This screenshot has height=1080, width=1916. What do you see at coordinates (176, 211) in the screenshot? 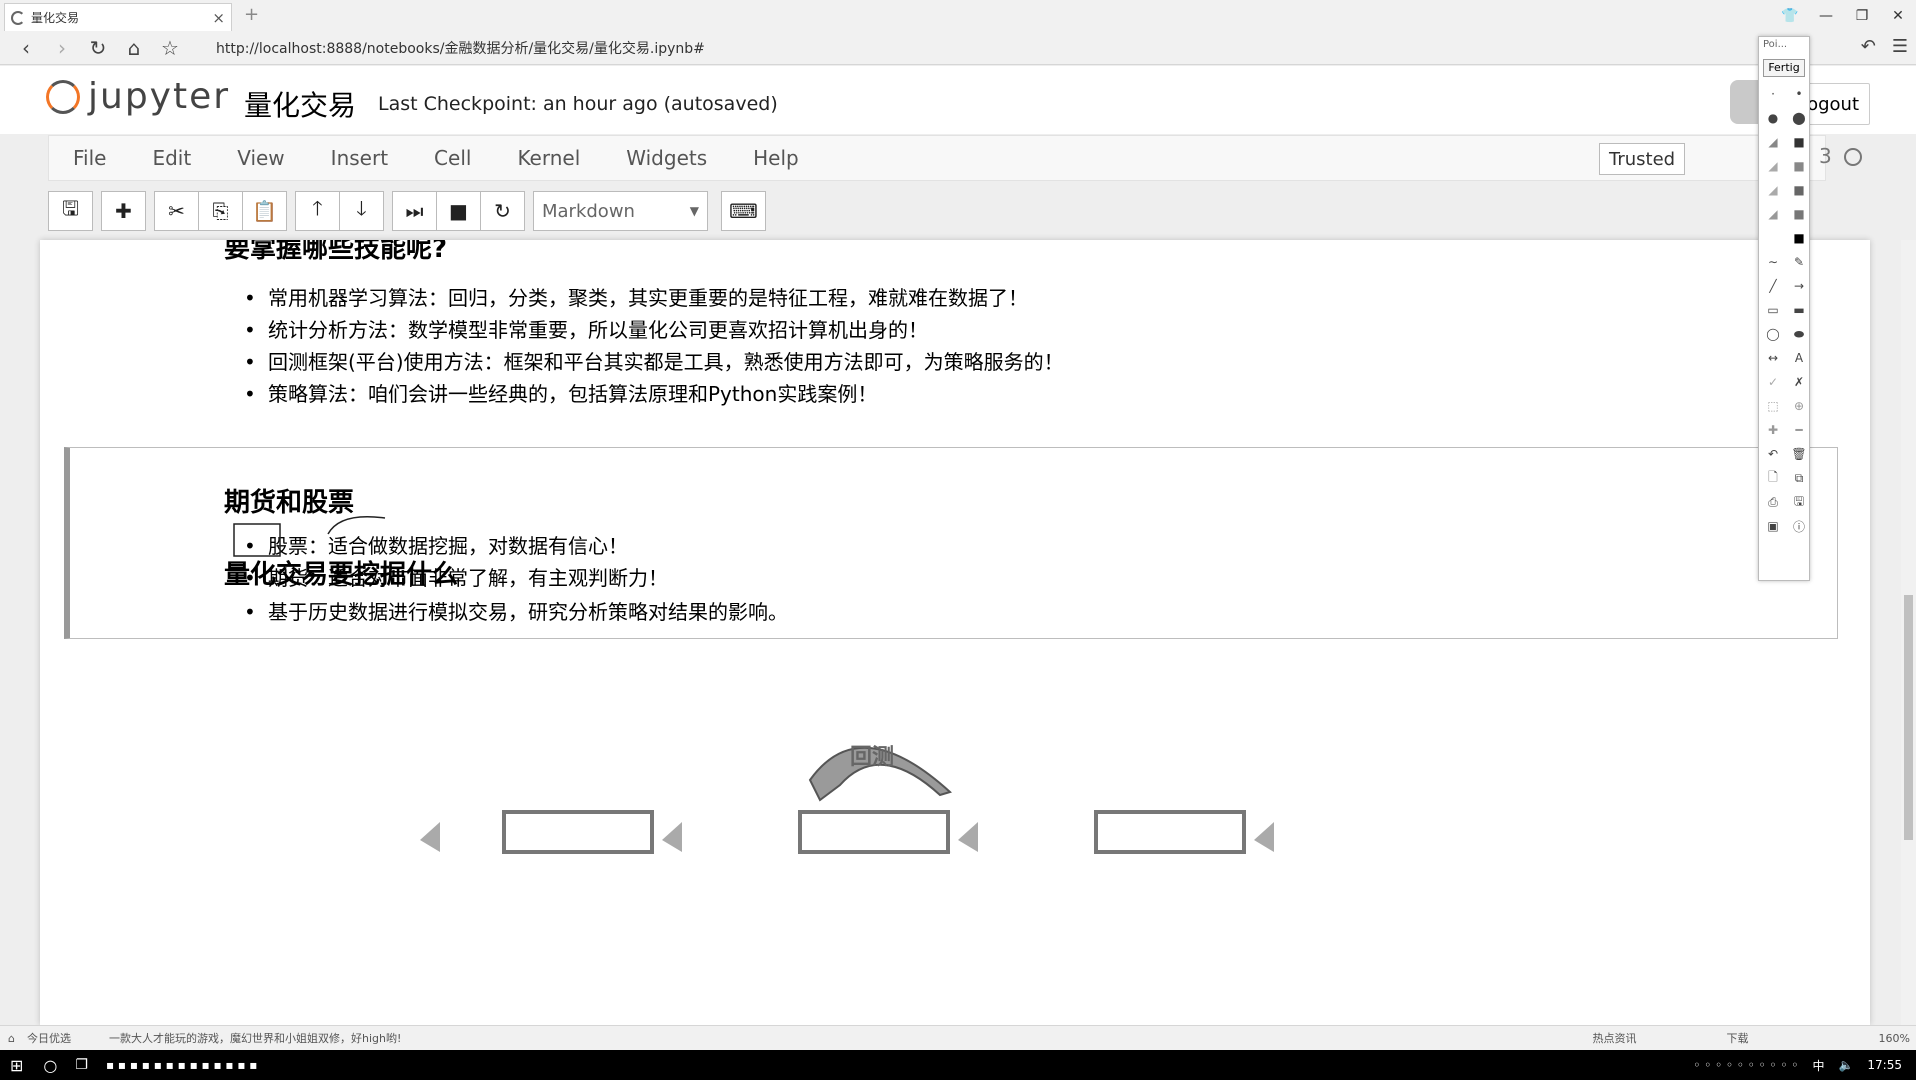
I see `cut-button: ✂` at bounding box center [176, 211].